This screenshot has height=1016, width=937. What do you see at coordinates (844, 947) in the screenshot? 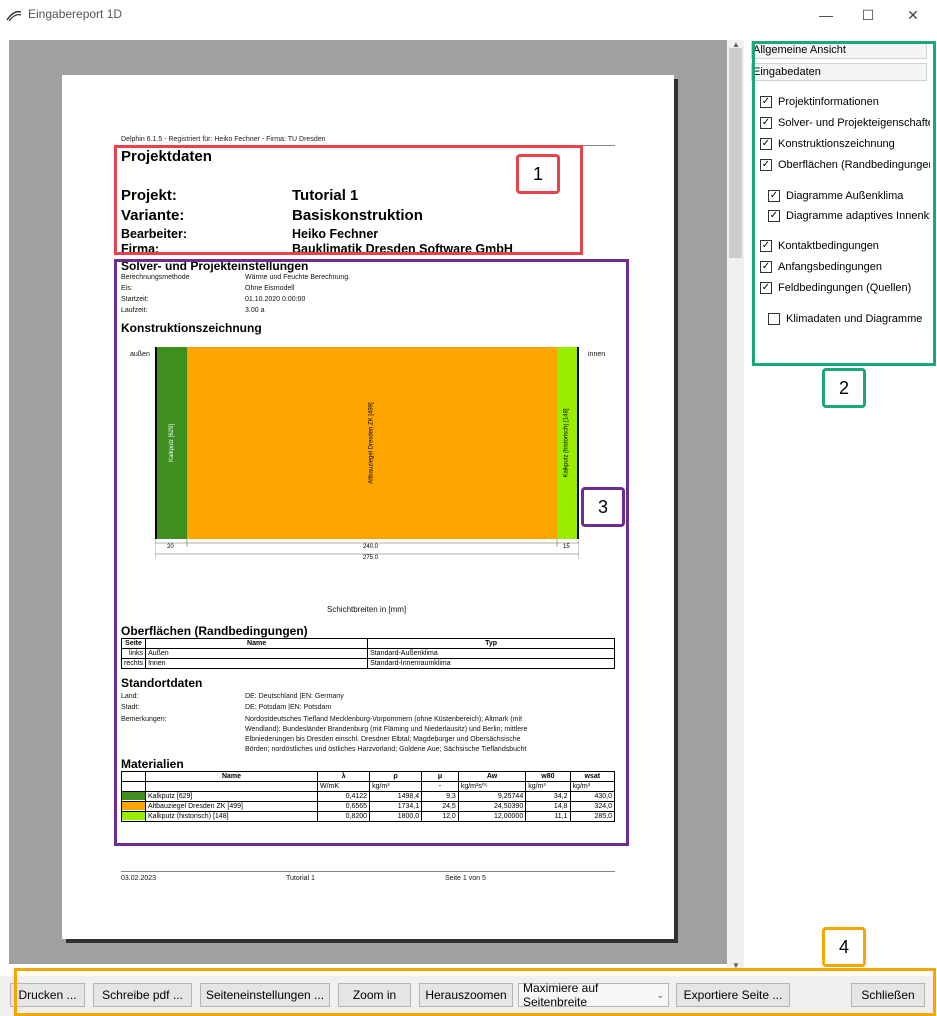
I see `annotation-badge-4: 4` at bounding box center [844, 947].